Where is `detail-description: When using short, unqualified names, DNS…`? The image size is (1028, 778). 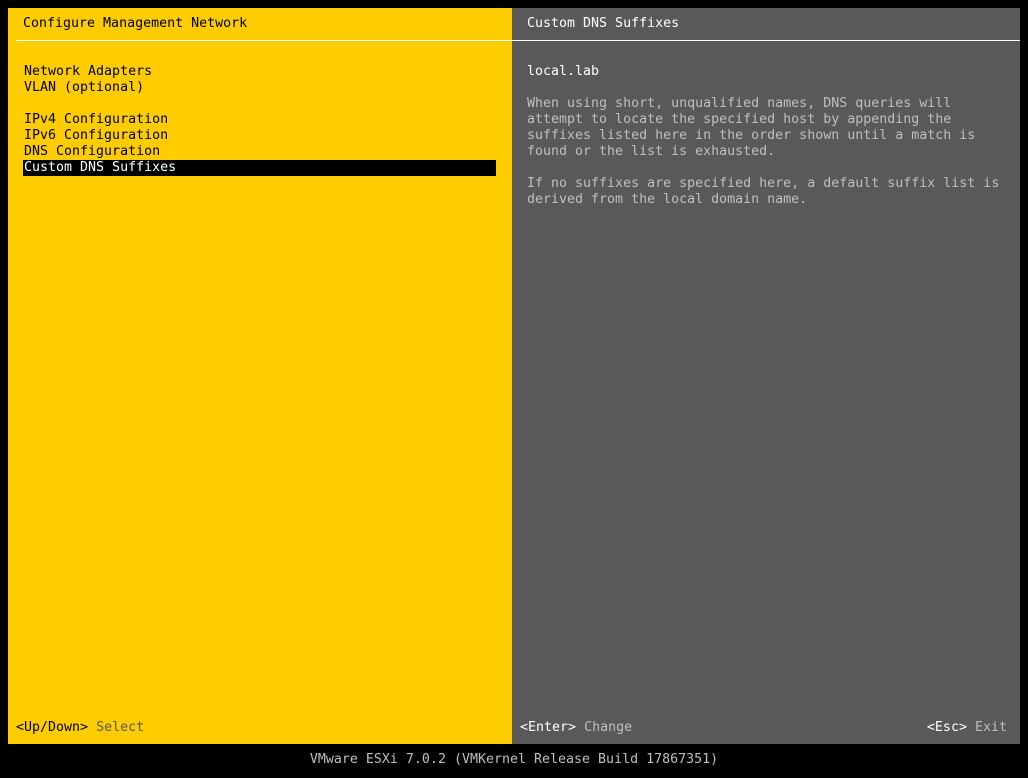 detail-description: When using short, unqualified names, DNS… is located at coordinates (767, 160).